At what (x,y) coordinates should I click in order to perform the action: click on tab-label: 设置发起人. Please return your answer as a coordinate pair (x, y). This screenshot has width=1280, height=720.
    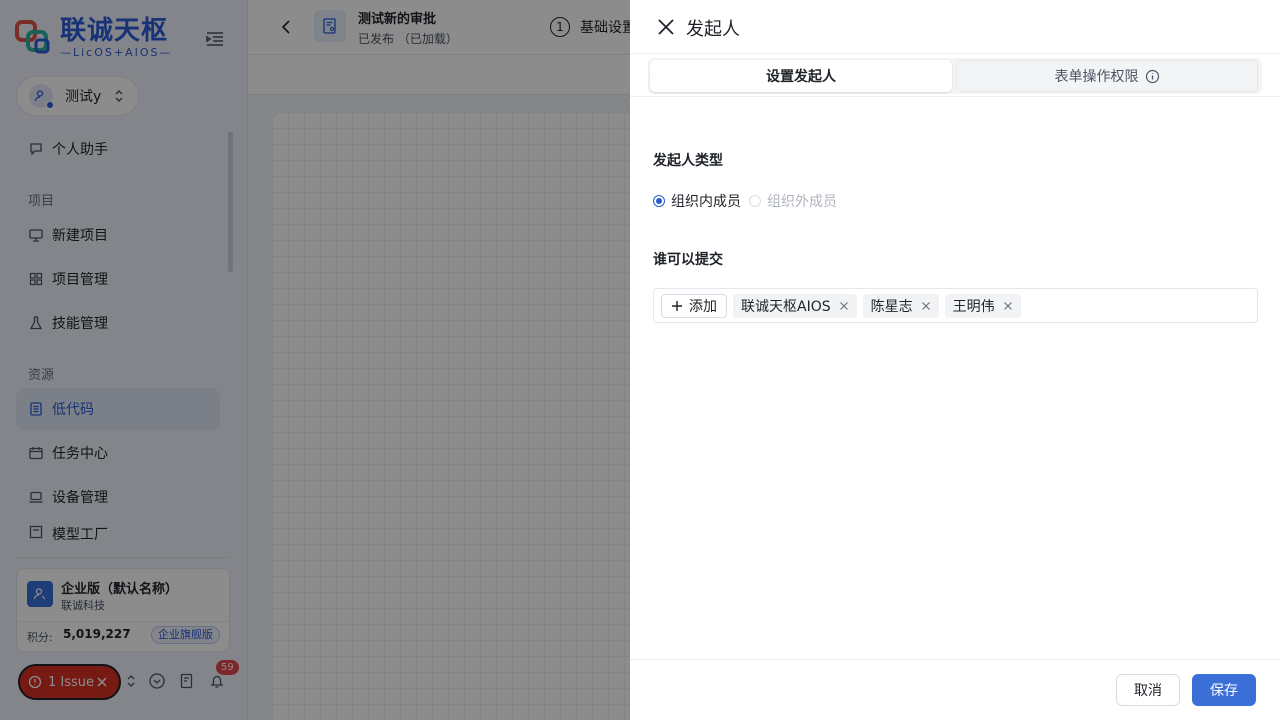
    Looking at the image, I should click on (801, 77).